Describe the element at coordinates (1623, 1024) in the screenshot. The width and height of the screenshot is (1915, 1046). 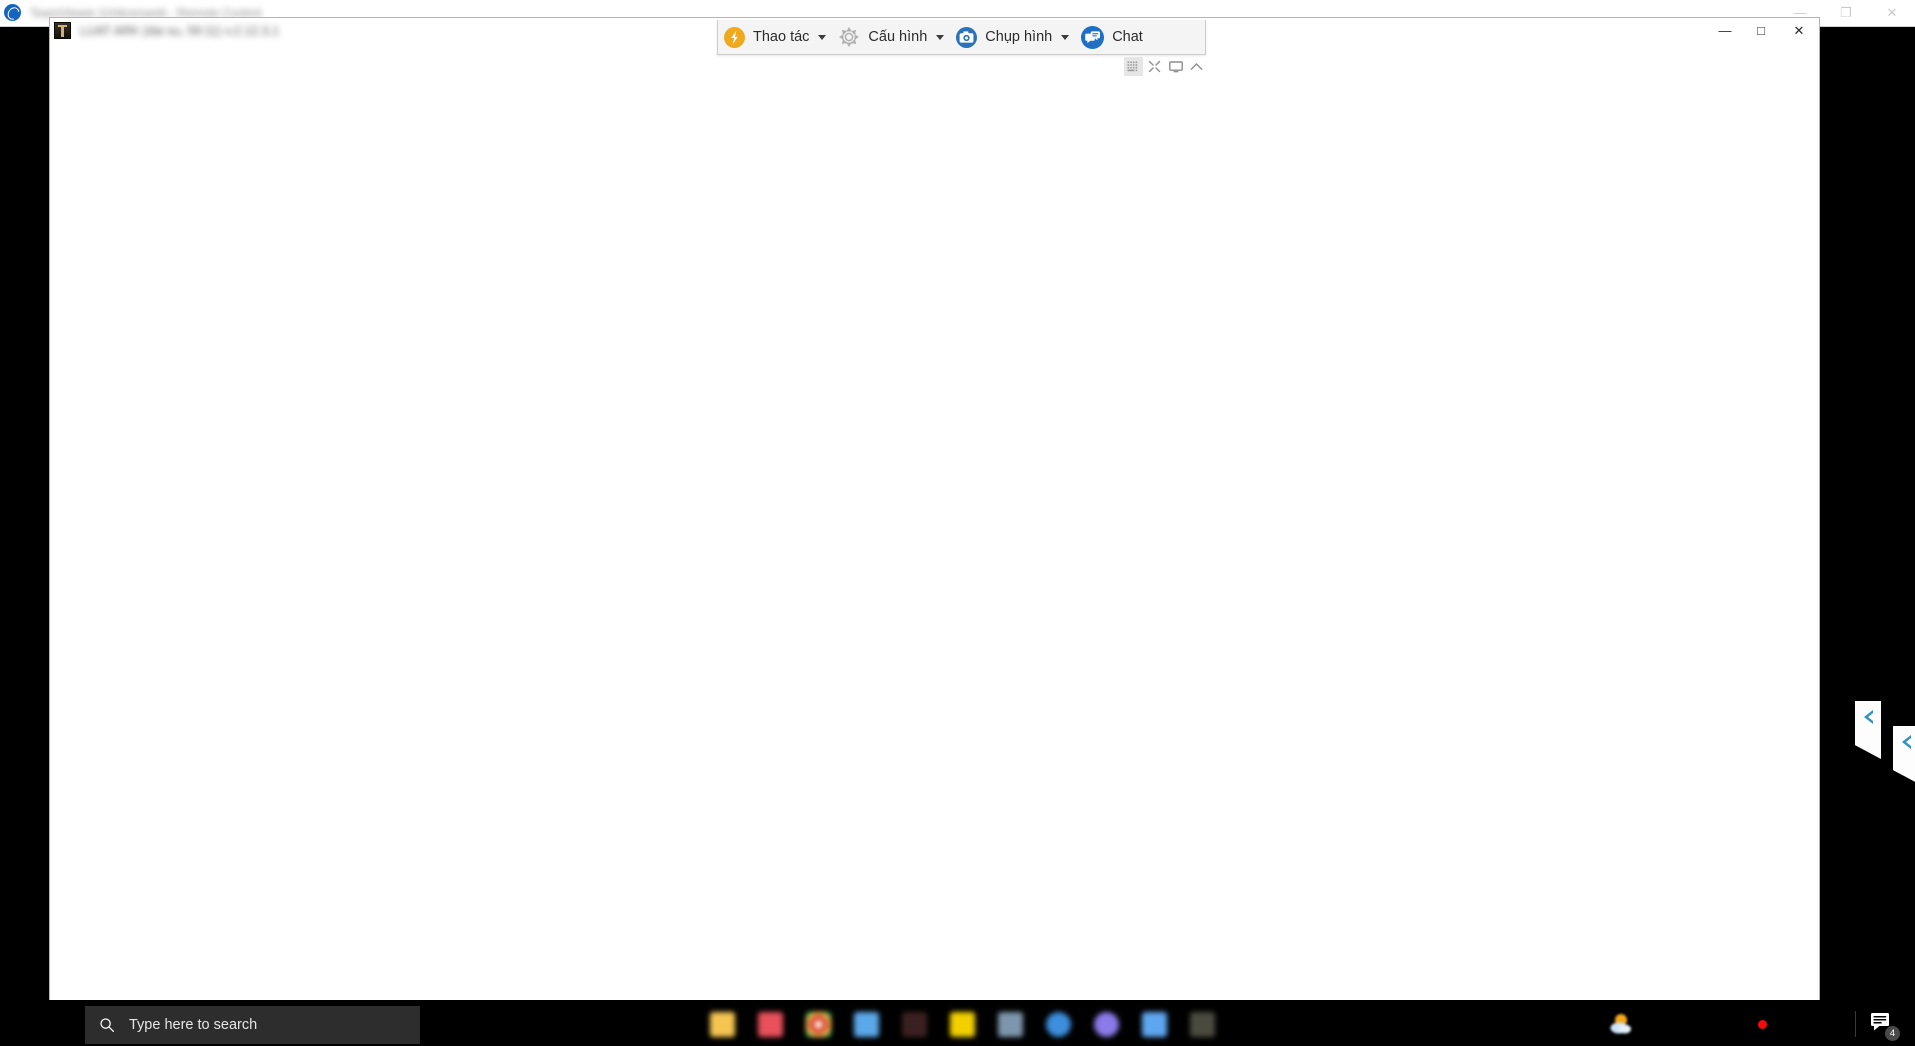
I see `sun-cloud-icon` at that location.